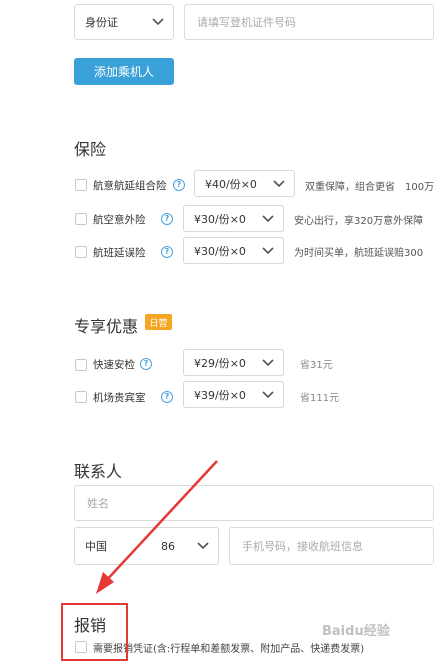  I want to click on baidu-watermark-text: Baidu经验, so click(356, 631).